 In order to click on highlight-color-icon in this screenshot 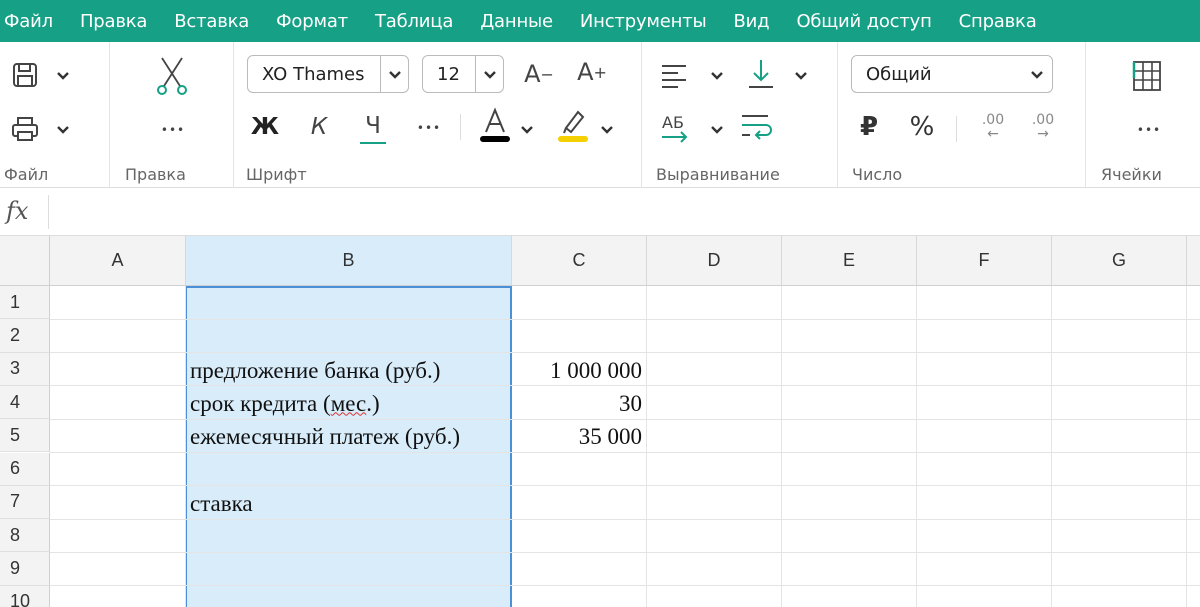, I will do `click(573, 125)`.